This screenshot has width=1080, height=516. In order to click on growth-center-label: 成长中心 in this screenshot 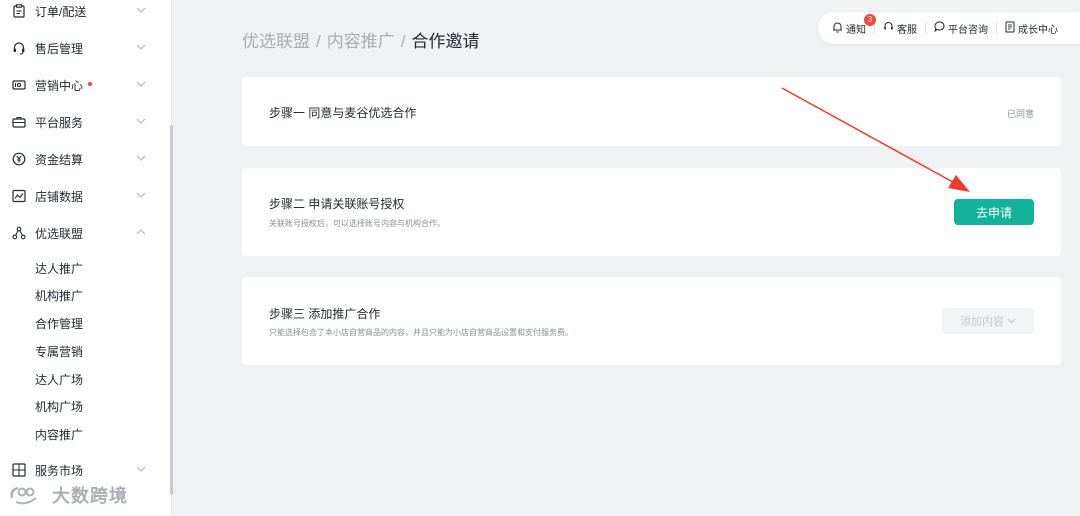, I will do `click(1038, 30)`.